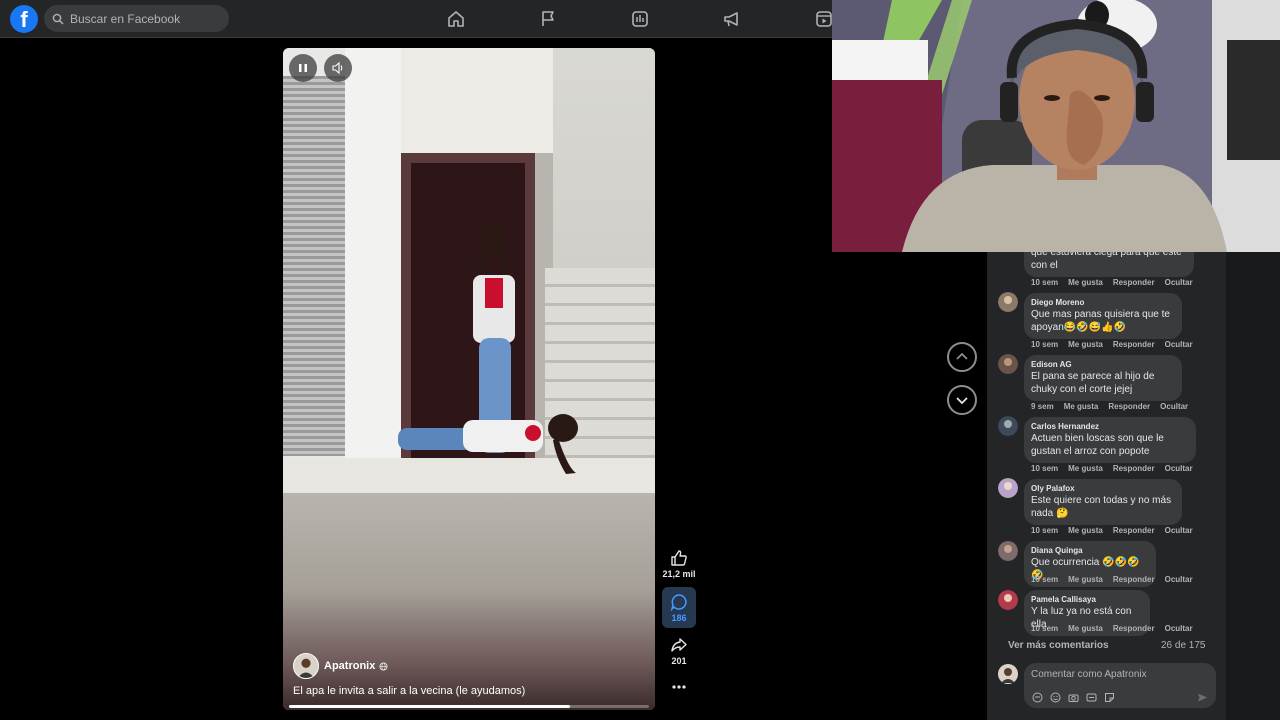 The height and width of the screenshot is (720, 1280). I want to click on video-scene-wall, so click(477, 100).